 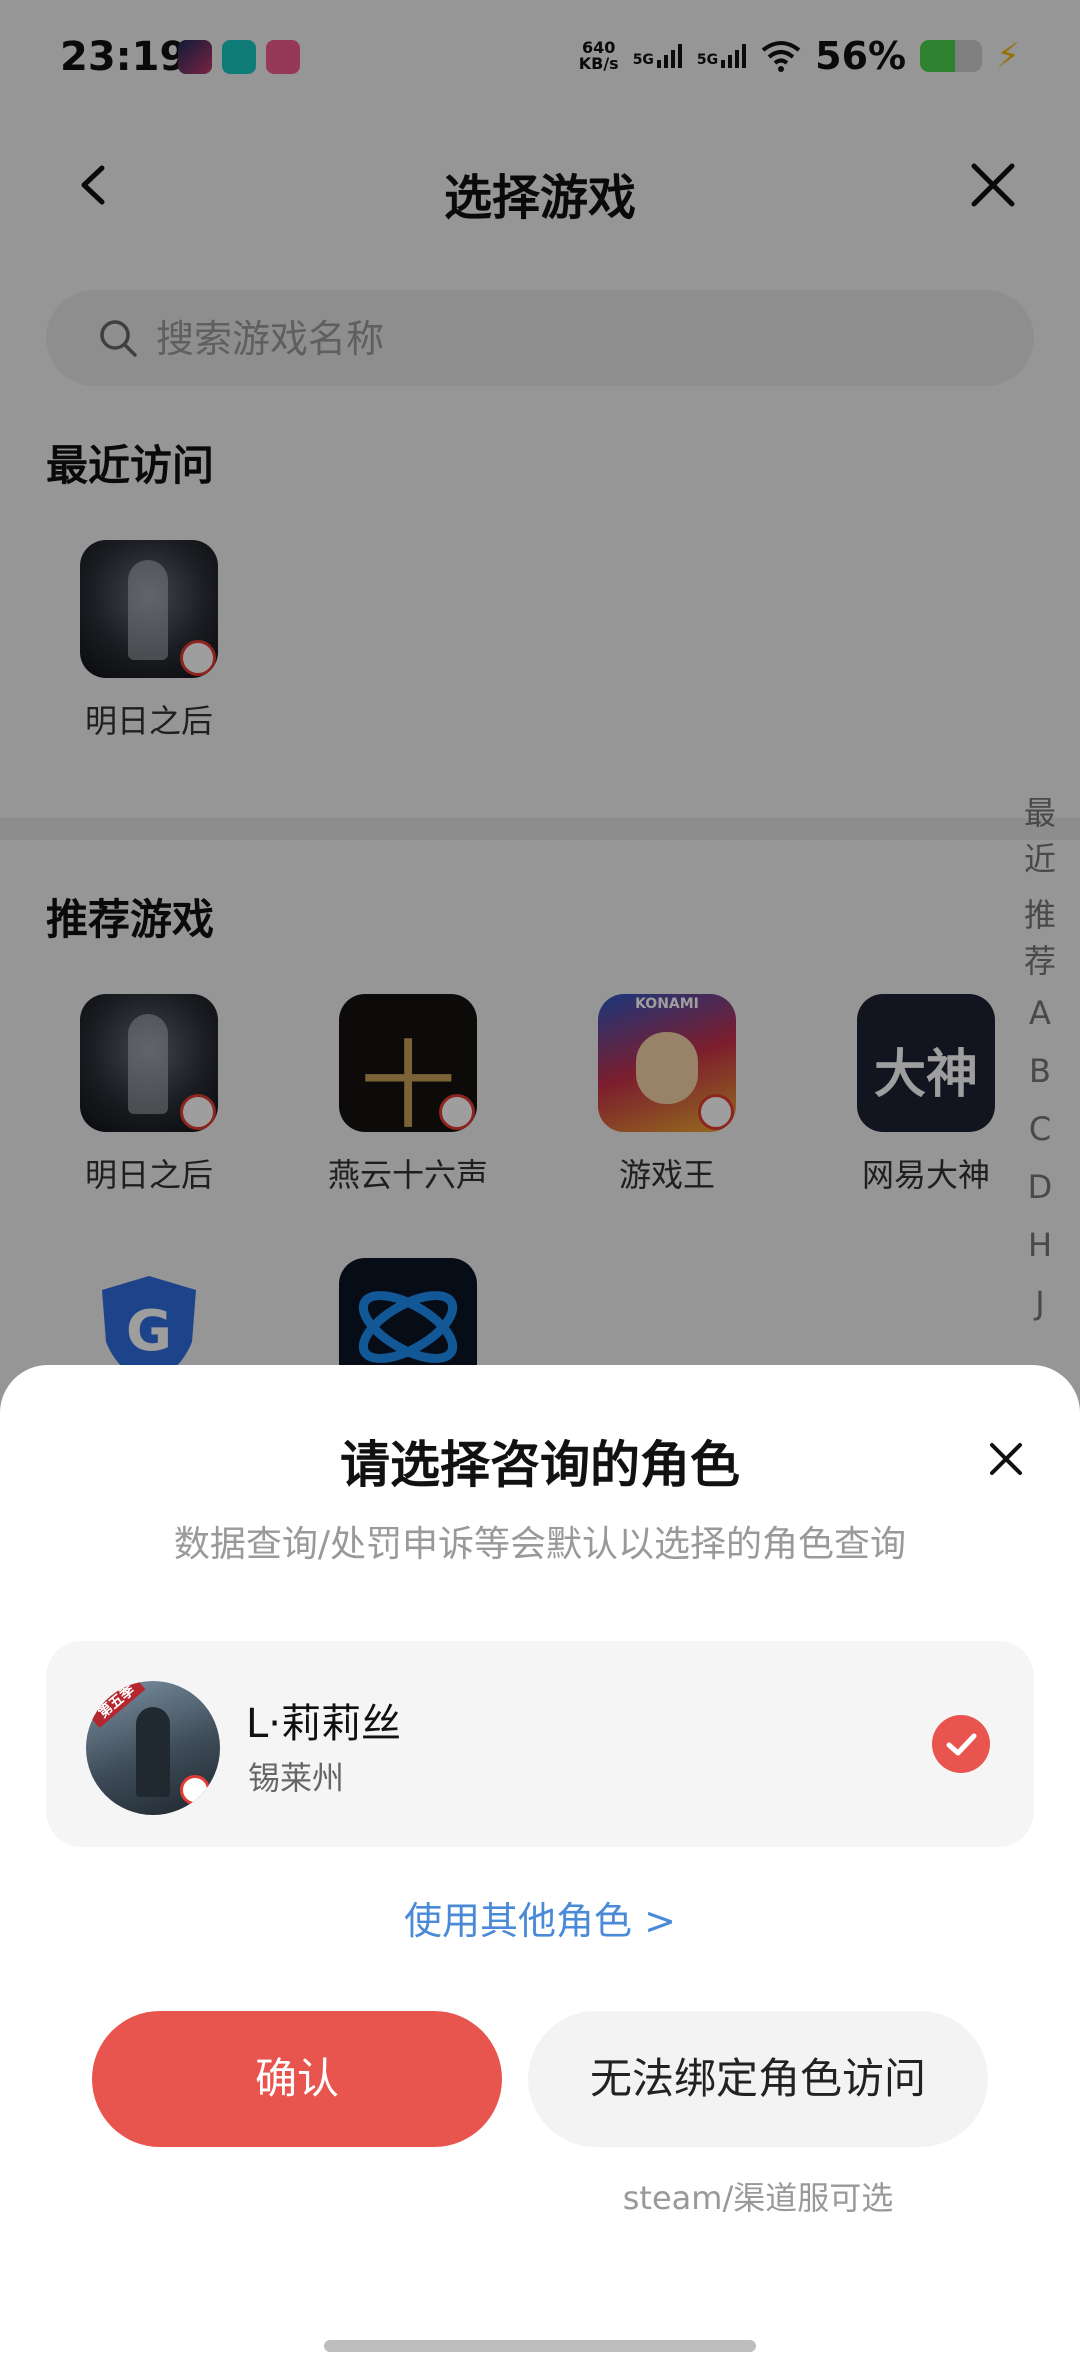 What do you see at coordinates (540, 2346) in the screenshot?
I see `home-indicator` at bounding box center [540, 2346].